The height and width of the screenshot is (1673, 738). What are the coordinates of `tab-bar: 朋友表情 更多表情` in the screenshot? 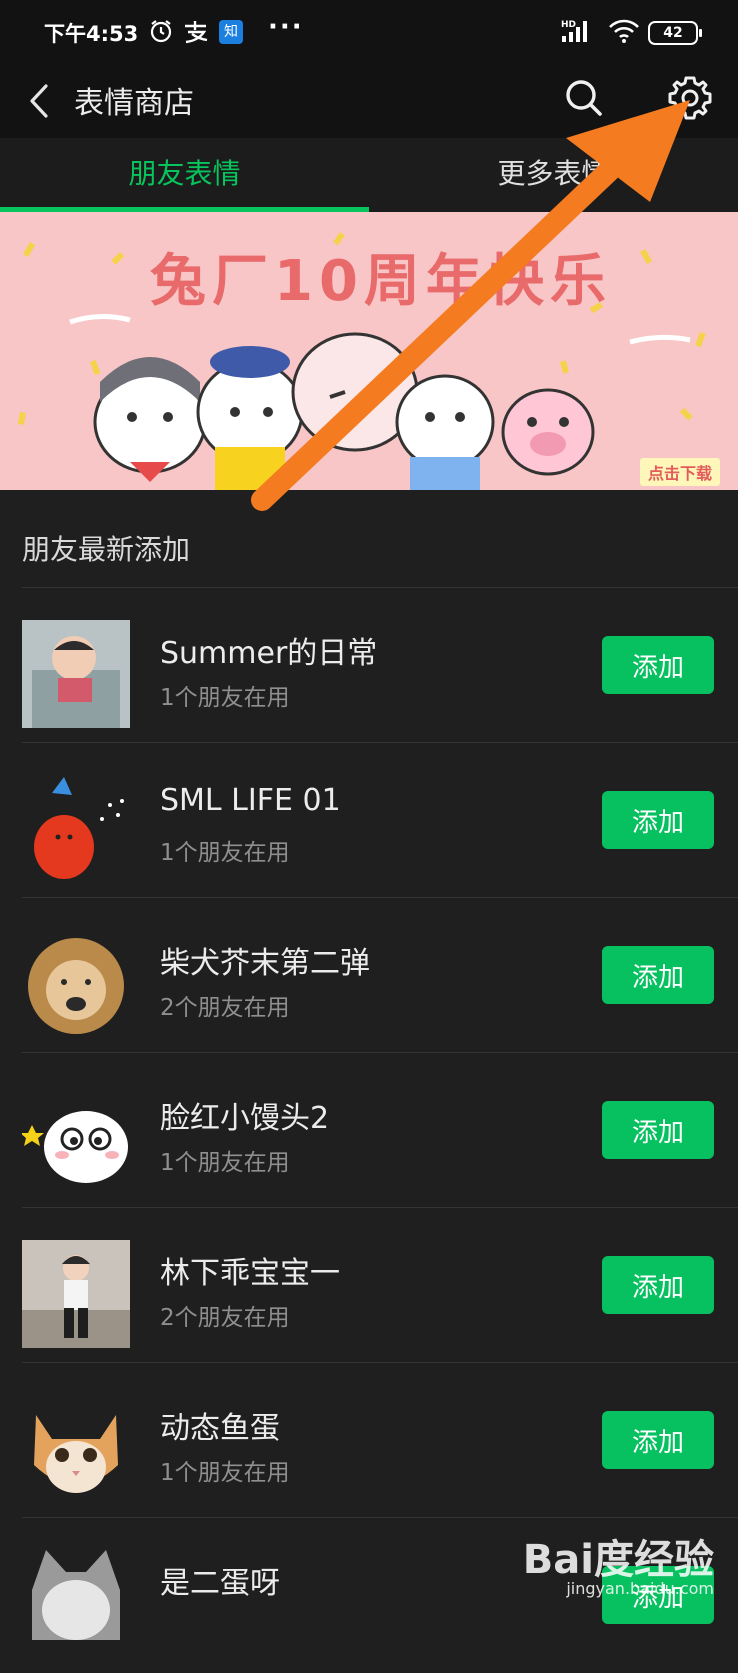 It's located at (369, 175).